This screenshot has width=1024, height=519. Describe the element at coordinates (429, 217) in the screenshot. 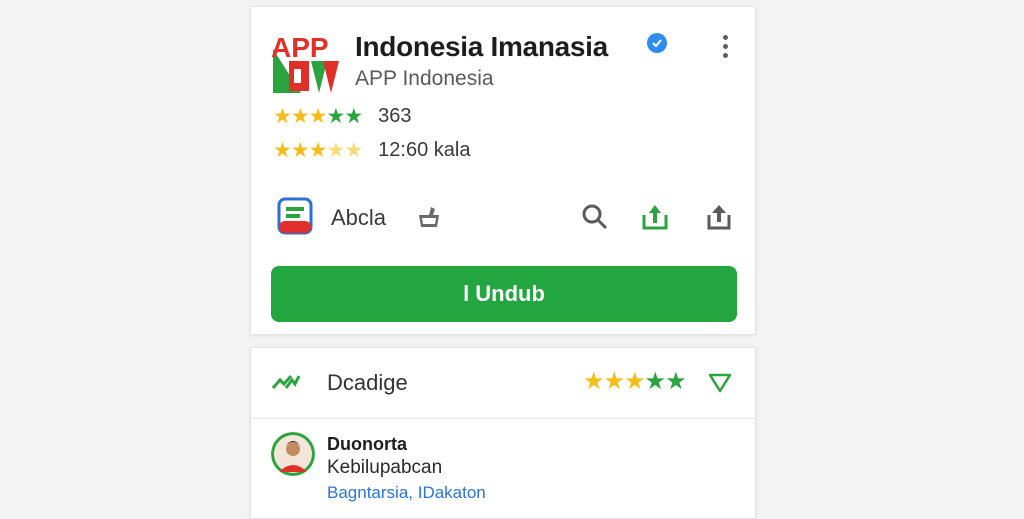

I see `wishlist-icon` at that location.